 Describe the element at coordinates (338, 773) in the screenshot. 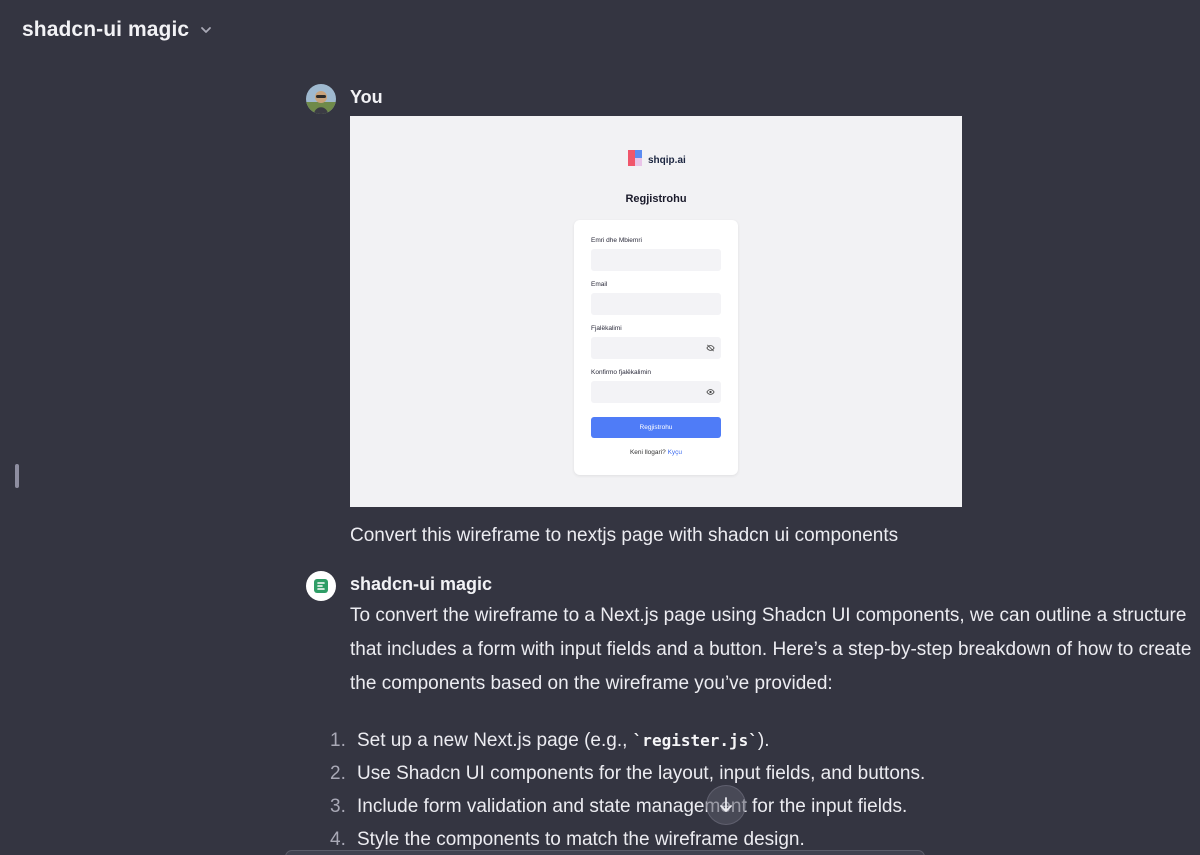

I see `list-number: 2.` at that location.